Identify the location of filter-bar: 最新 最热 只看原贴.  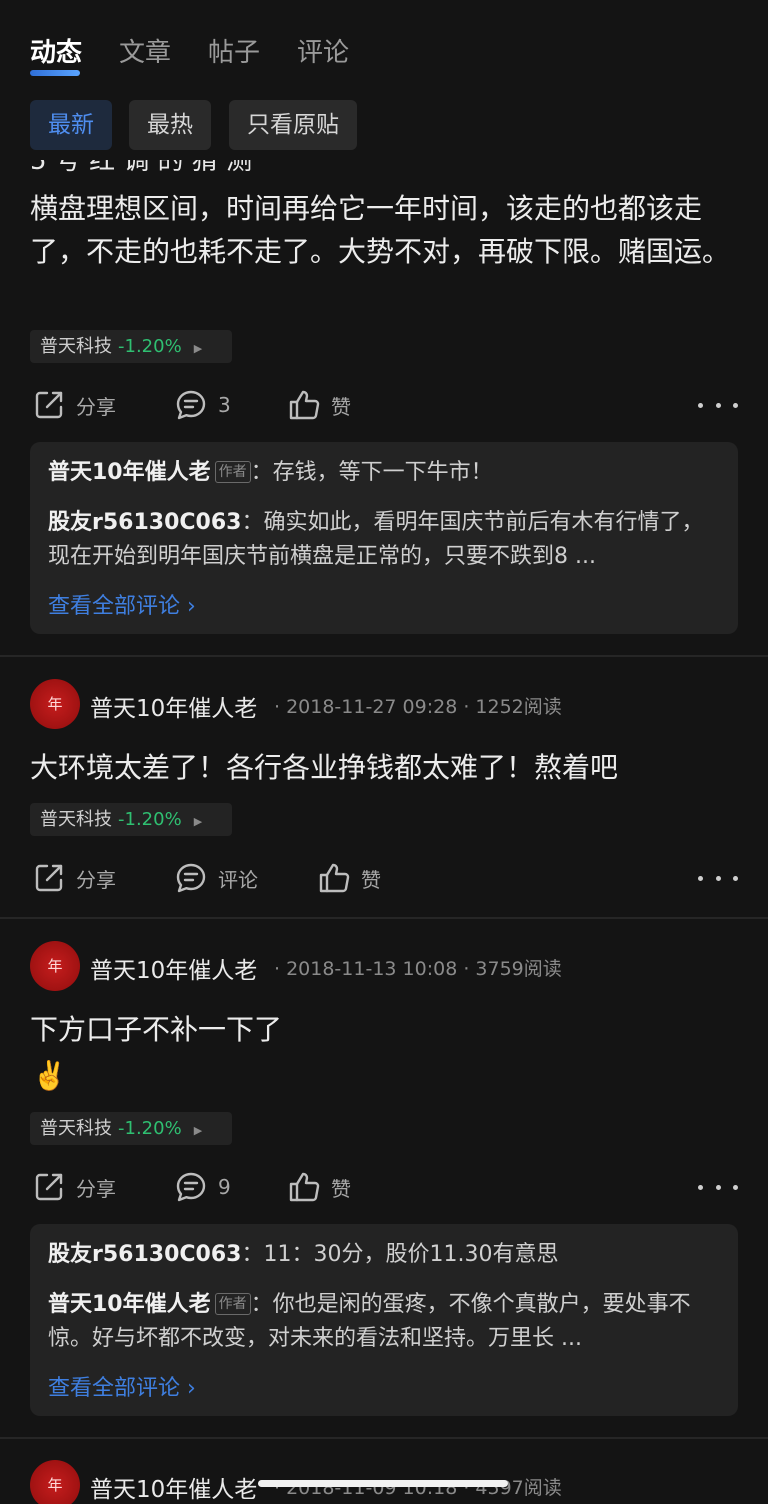
(384, 128).